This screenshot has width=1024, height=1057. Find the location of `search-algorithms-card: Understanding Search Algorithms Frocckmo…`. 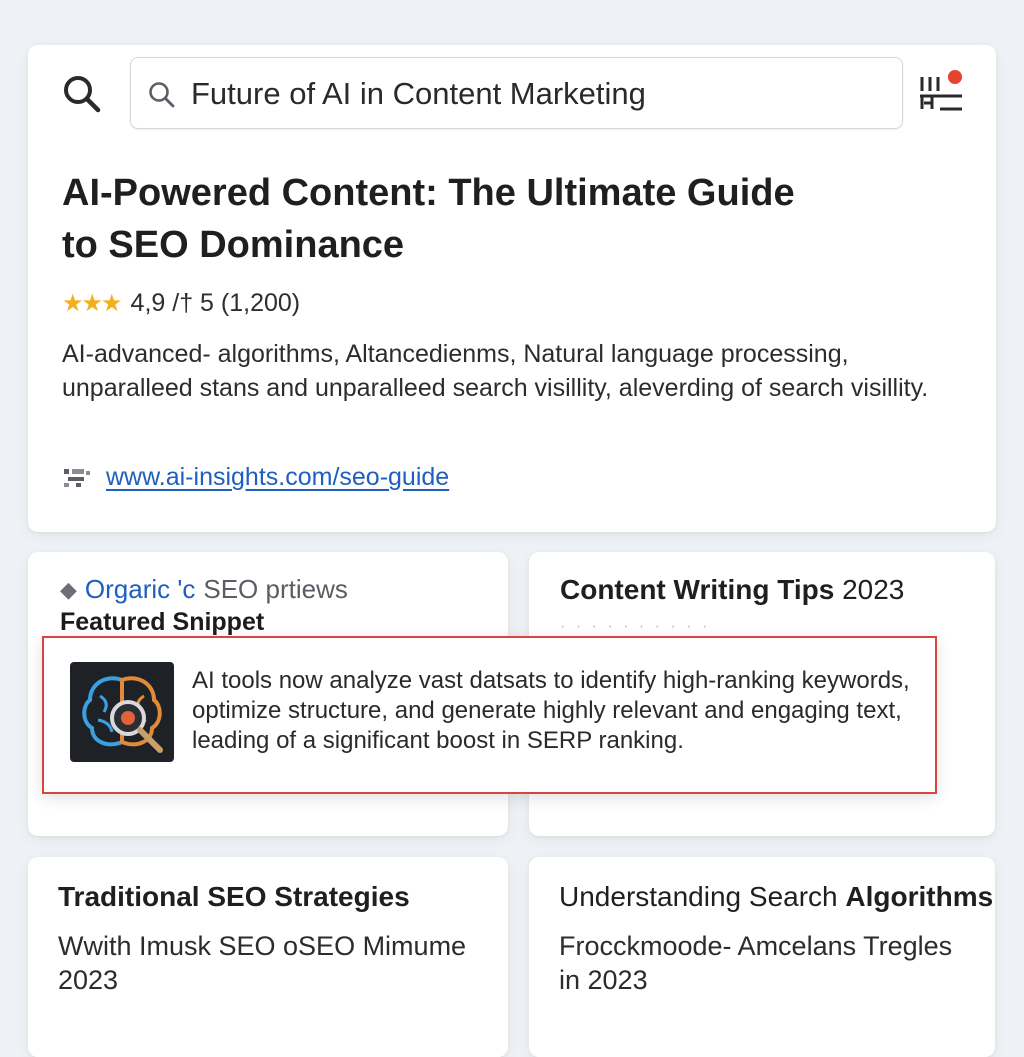

search-algorithms-card: Understanding Search Algorithms Frocckmo… is located at coordinates (762, 957).